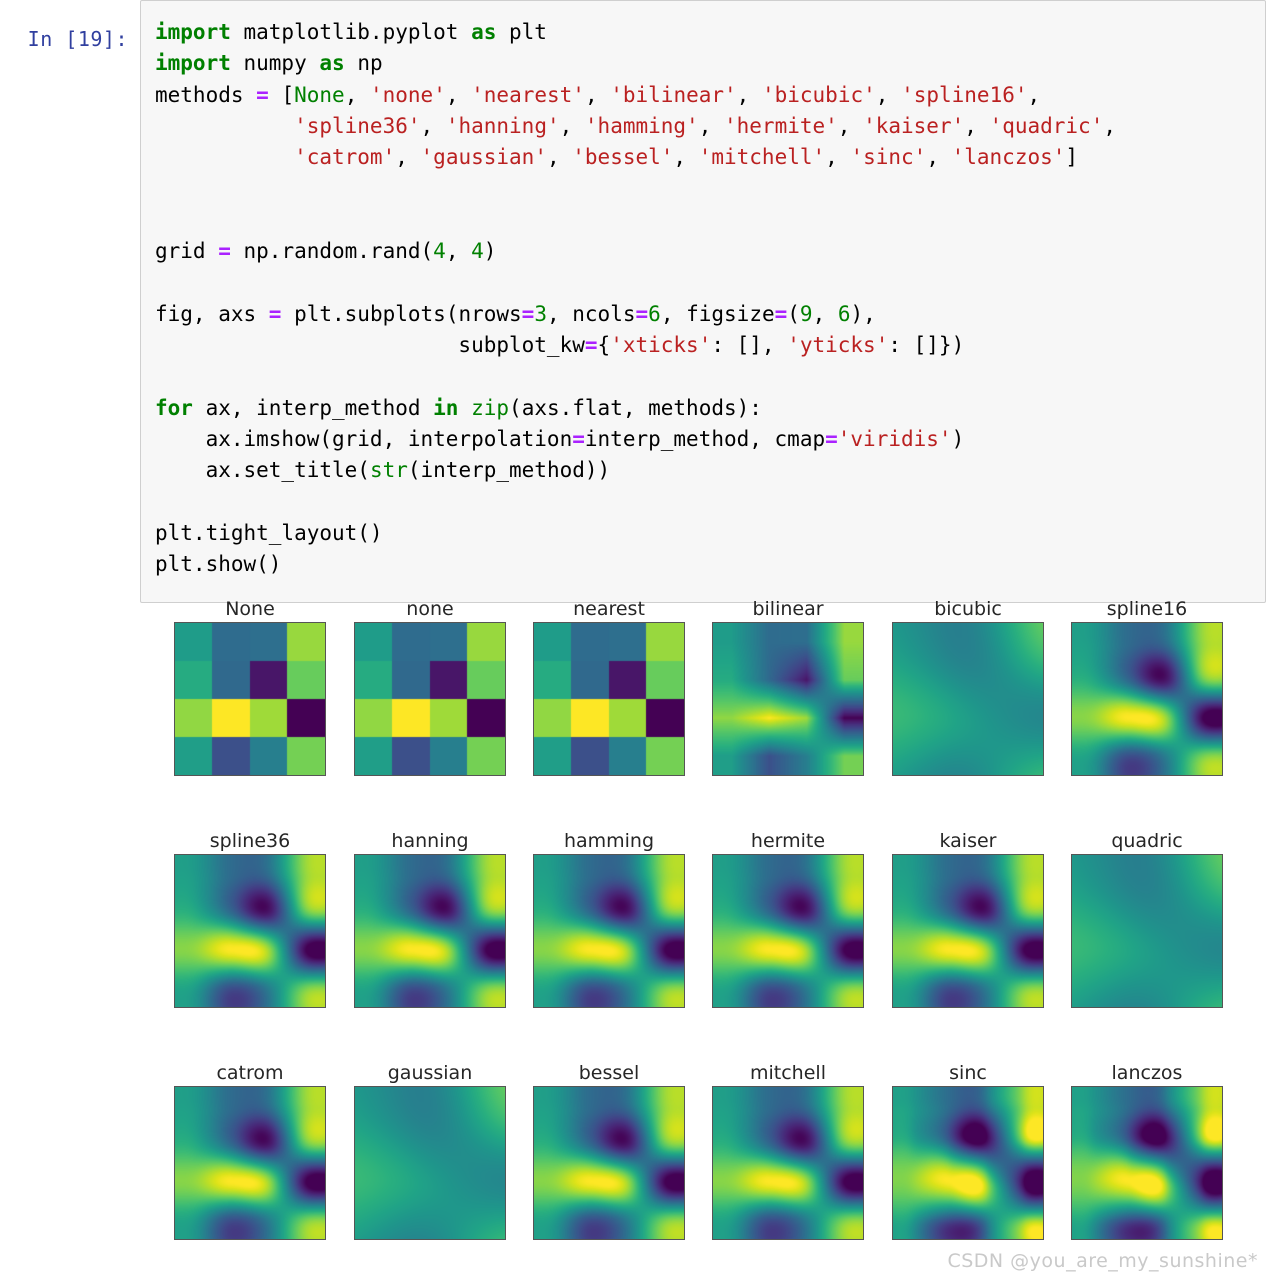 This screenshot has width=1266, height=1288. I want to click on subplot-title: kaiser, so click(968, 841).